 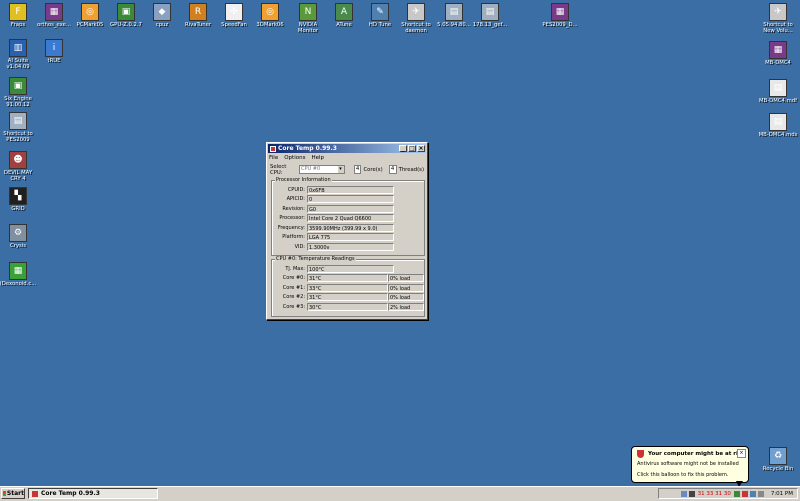 What do you see at coordinates (406, 278) in the screenshot?
I see `core-load-value: 0% load` at bounding box center [406, 278].